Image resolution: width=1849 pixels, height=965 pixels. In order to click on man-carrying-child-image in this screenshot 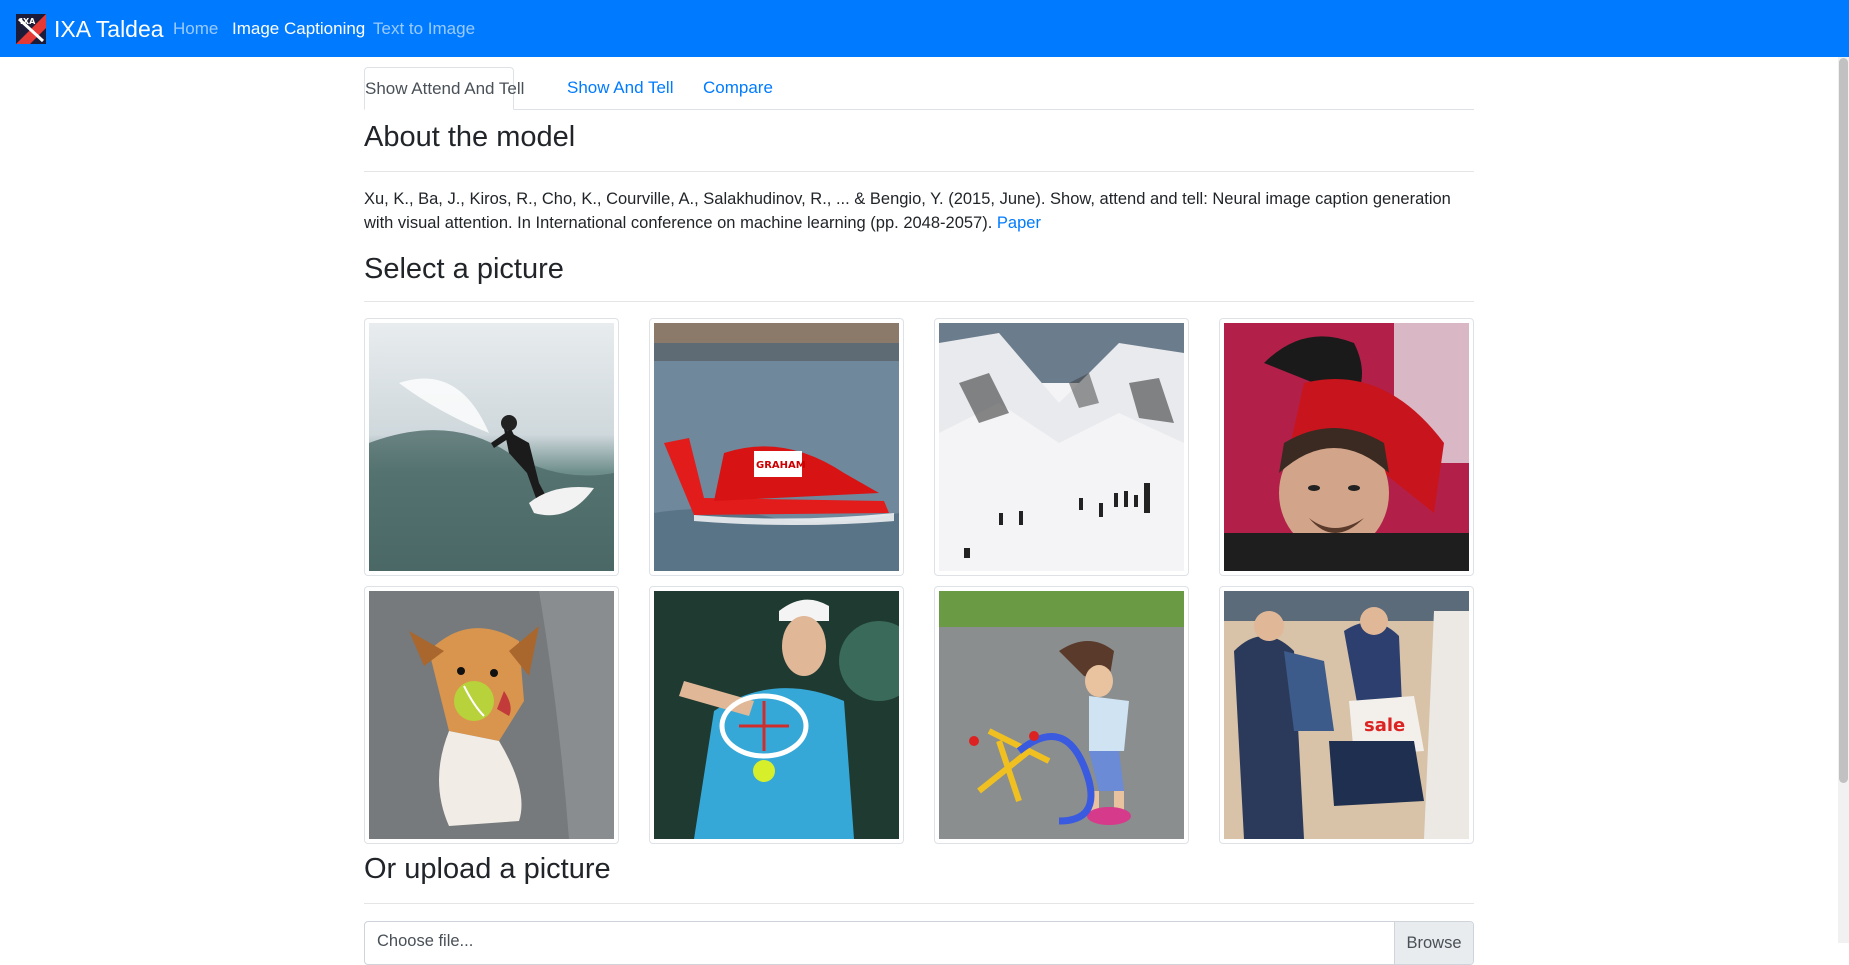, I will do `click(1346, 447)`.